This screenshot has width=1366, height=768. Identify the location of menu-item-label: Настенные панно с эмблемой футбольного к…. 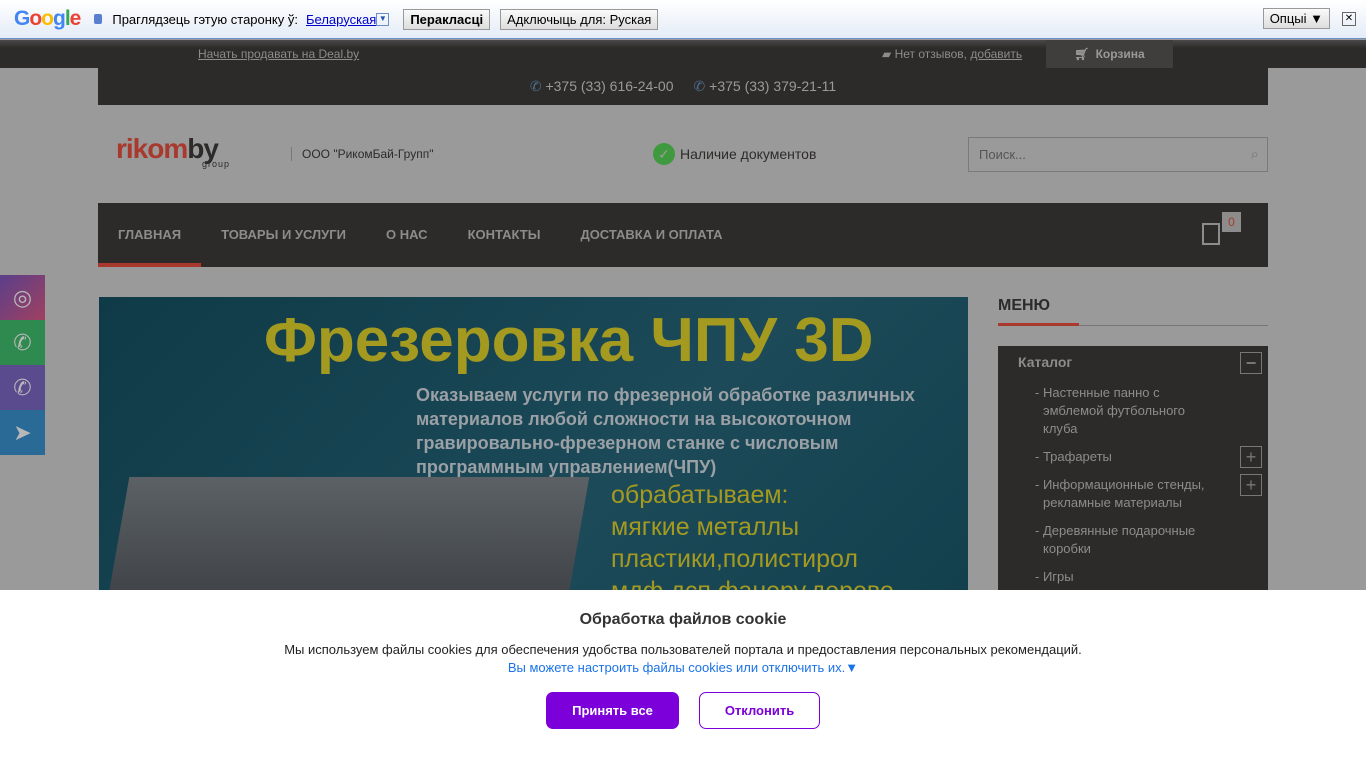
(1113, 410).